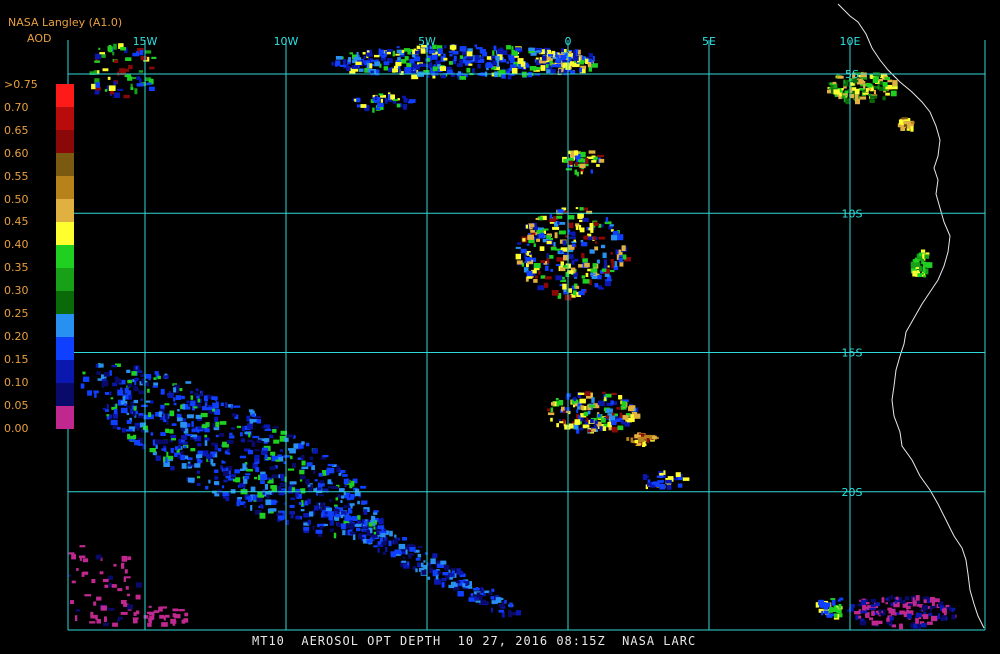  I want to click on lon-label: 10E, so click(850, 41).